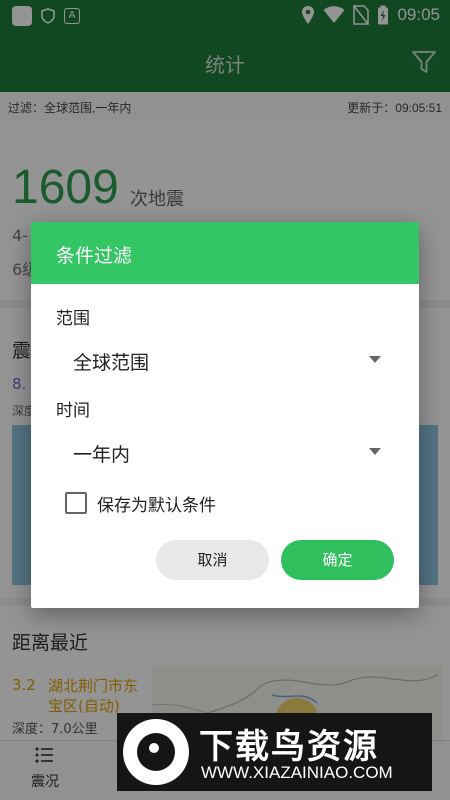 The height and width of the screenshot is (800, 450). Describe the element at coordinates (73, 411) in the screenshot. I see `time-label: 时间` at that location.